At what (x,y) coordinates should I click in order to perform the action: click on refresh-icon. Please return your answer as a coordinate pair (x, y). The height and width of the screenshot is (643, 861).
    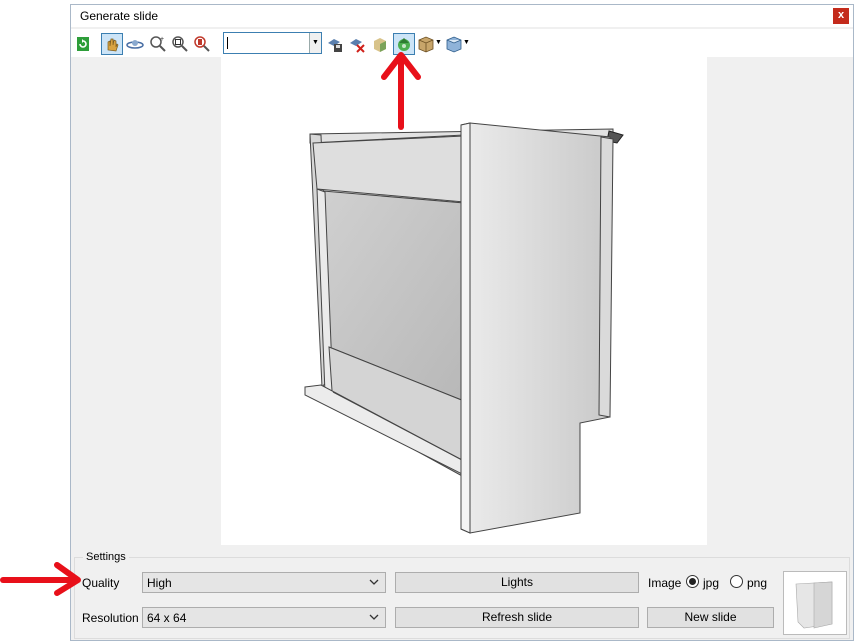
    Looking at the image, I should click on (83, 44).